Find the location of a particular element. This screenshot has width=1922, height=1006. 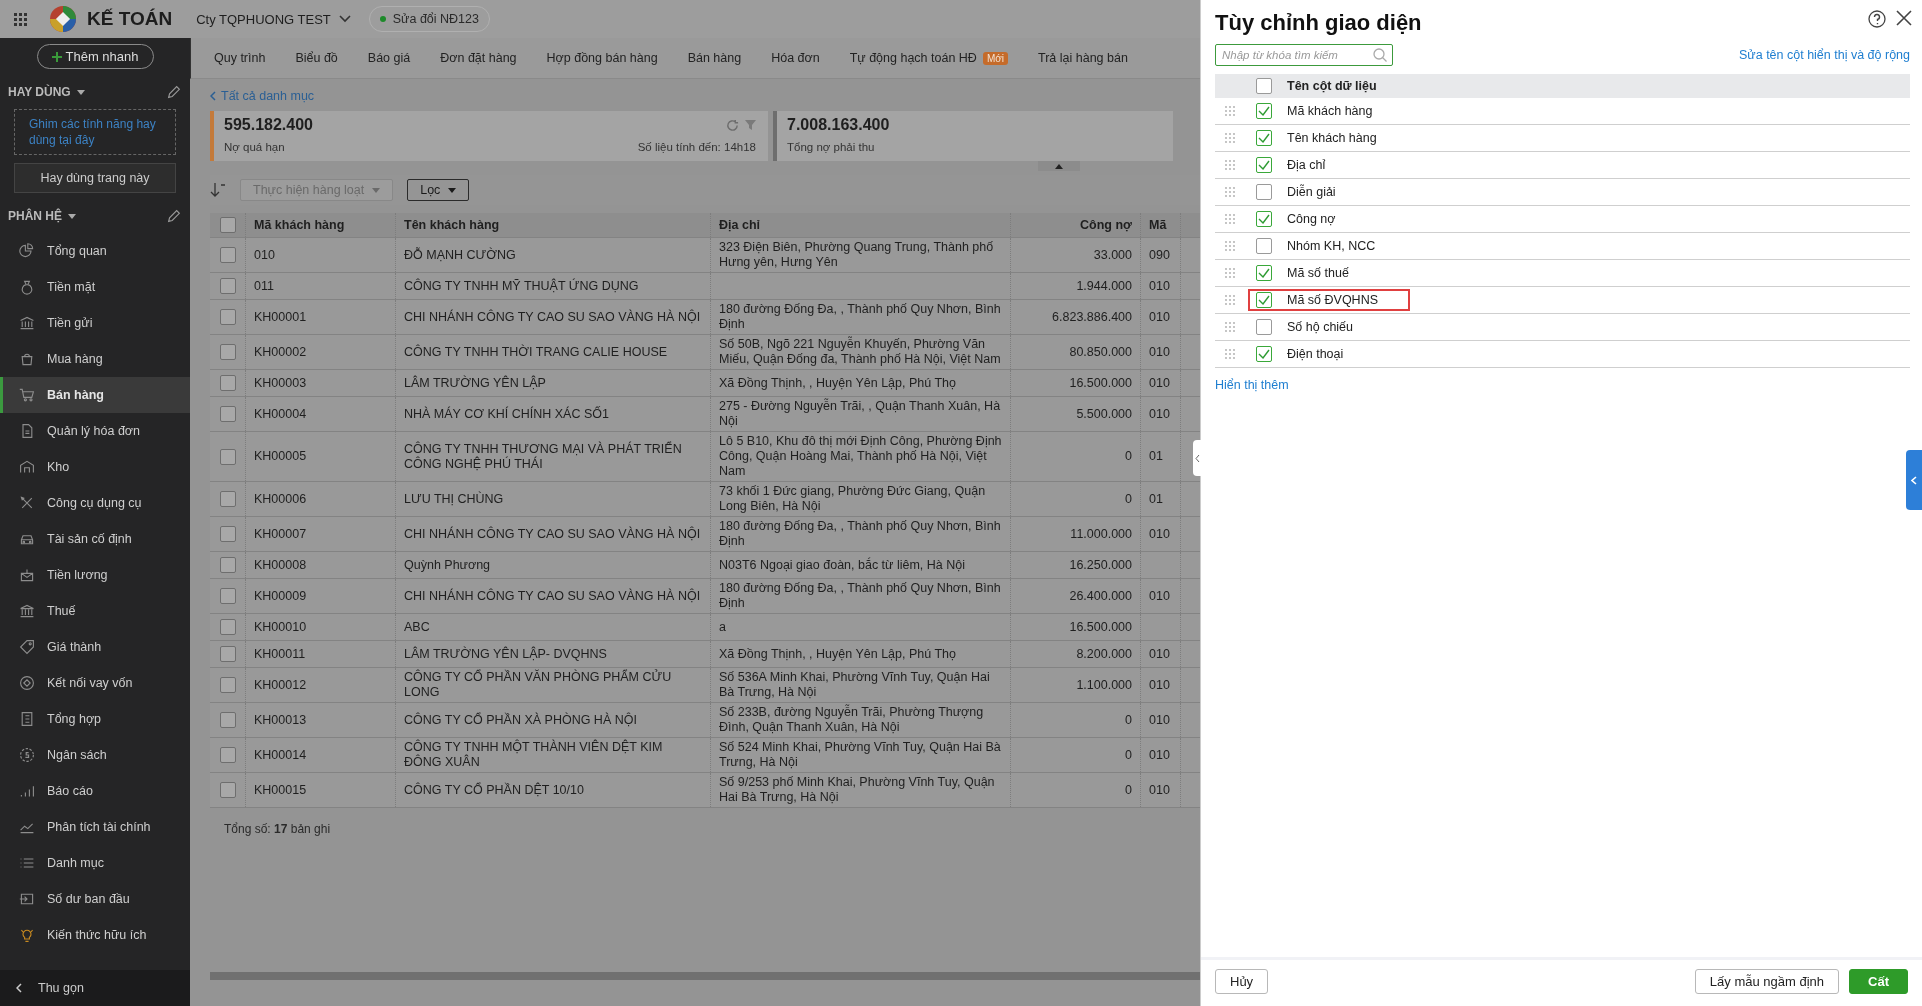

tab: Trả lại hàng bán is located at coordinates (1083, 58).